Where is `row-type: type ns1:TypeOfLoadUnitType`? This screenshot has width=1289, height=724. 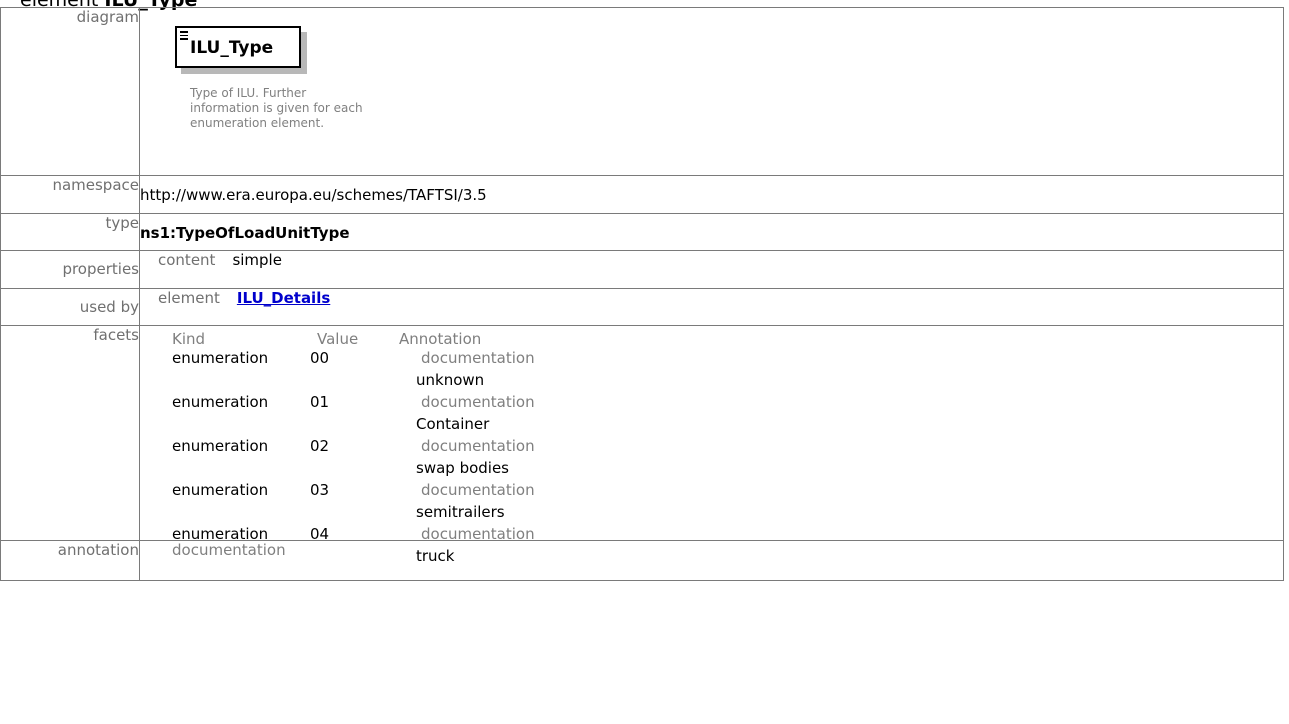 row-type: type ns1:TypeOfLoadUnitType is located at coordinates (642, 232).